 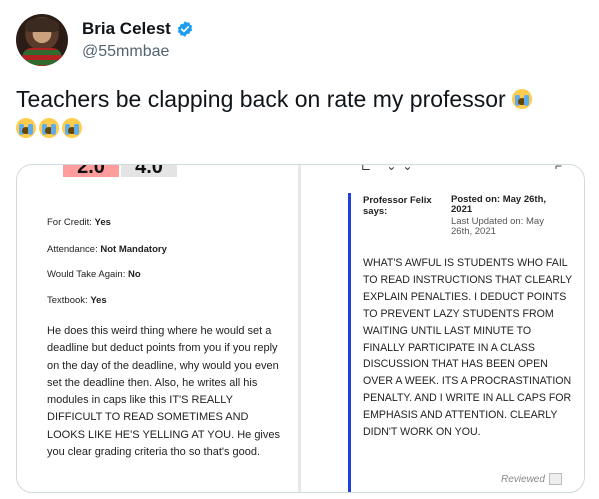 I want to click on author-display-name: Bria Celest, so click(x=126, y=29).